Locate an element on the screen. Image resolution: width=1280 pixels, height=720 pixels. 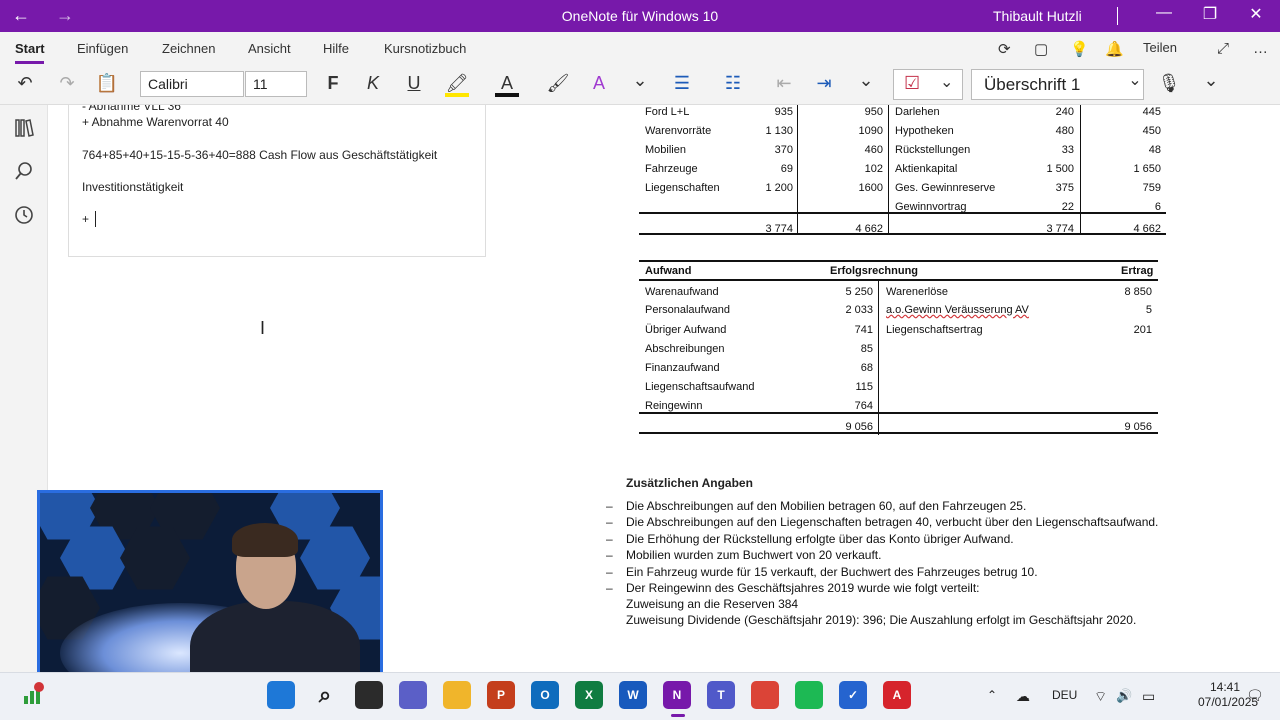
bilanz-value: 1 500 is located at coordinates (1060, 169).